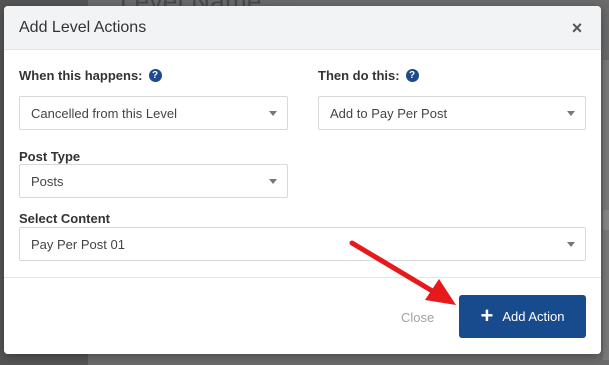 The height and width of the screenshot is (365, 609). I want to click on when-select: Cancelled from this Level, so click(153, 113).